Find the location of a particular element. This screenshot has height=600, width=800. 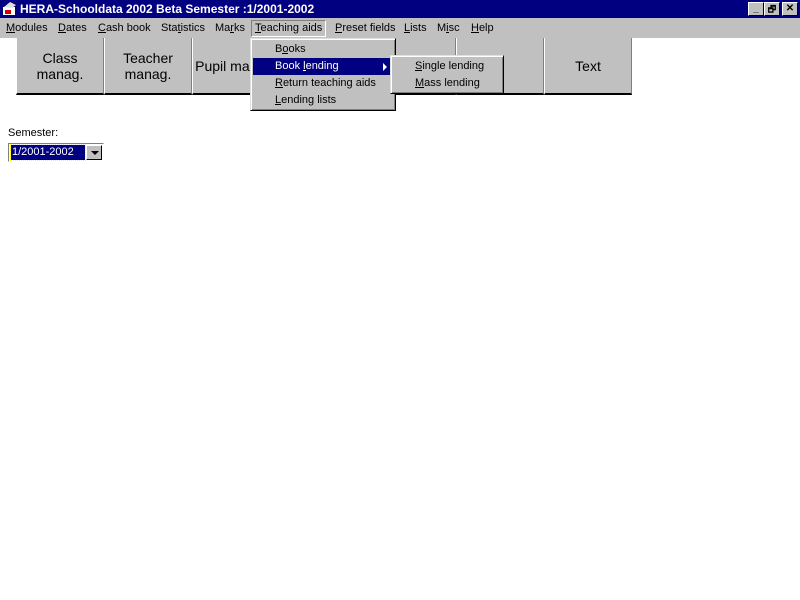

semester-select: 1/2001-2002 is located at coordinates (56, 152).